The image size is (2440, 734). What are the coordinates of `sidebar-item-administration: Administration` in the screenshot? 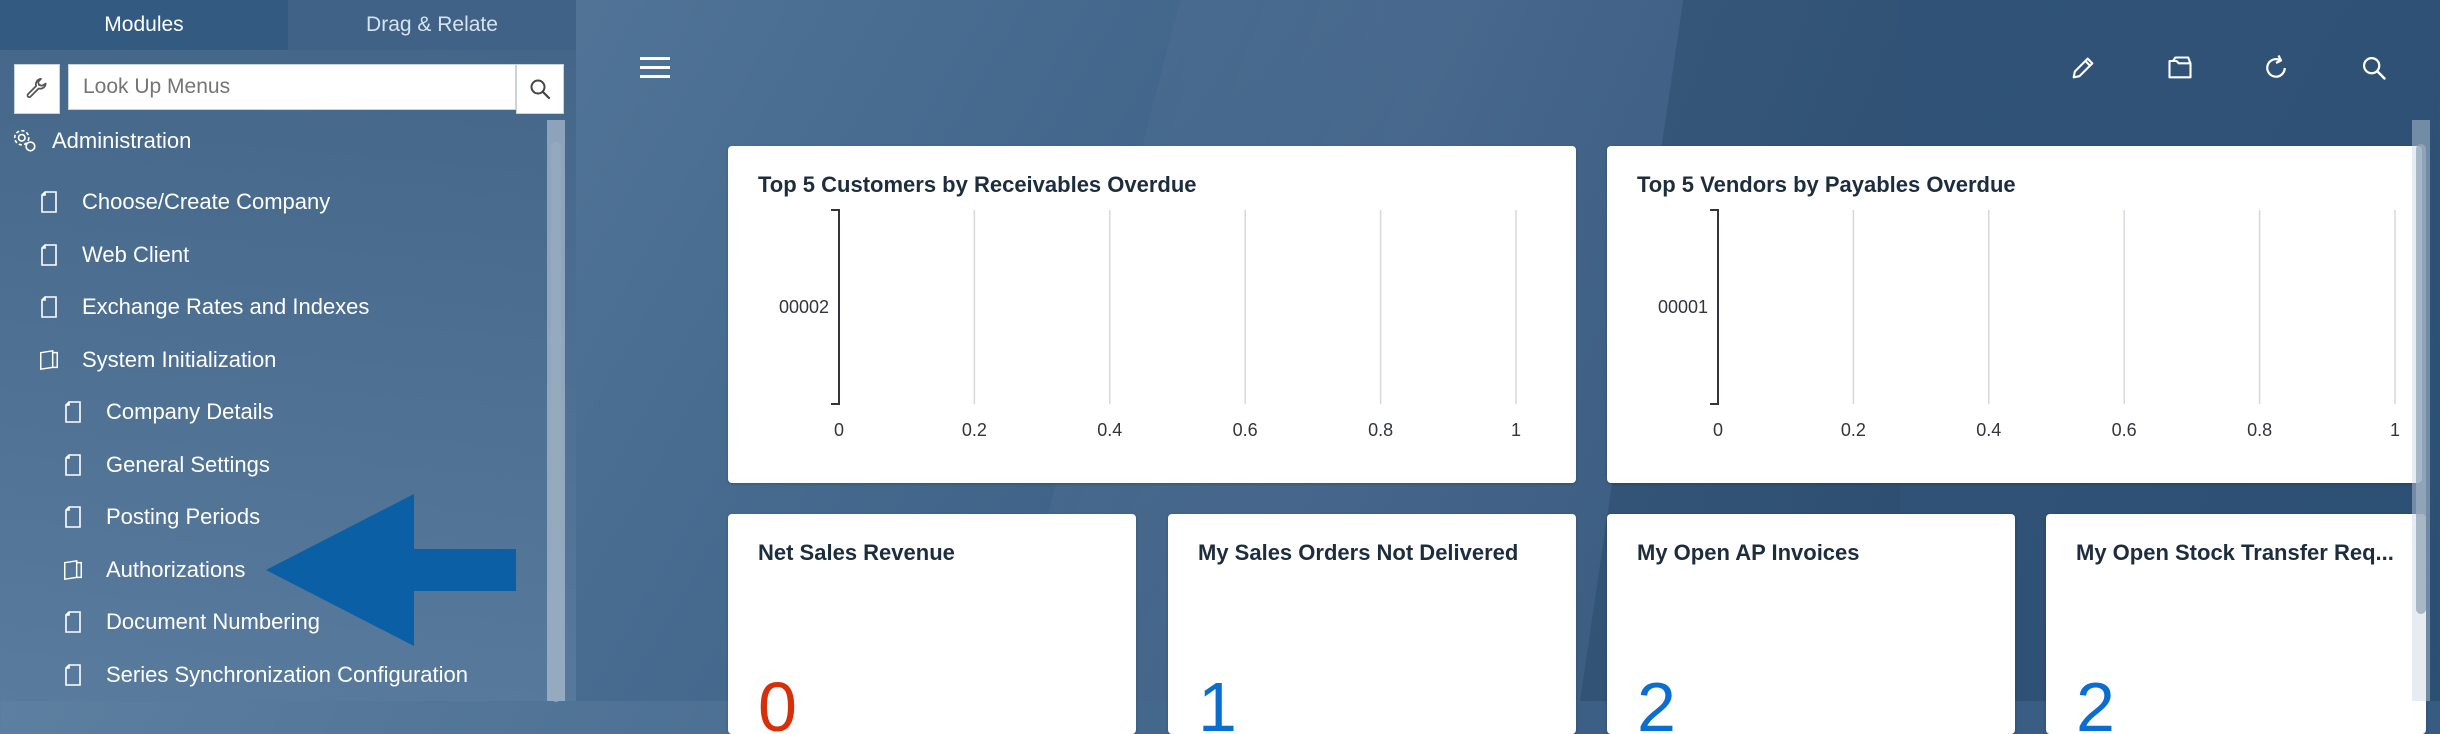 It's located at (101, 141).